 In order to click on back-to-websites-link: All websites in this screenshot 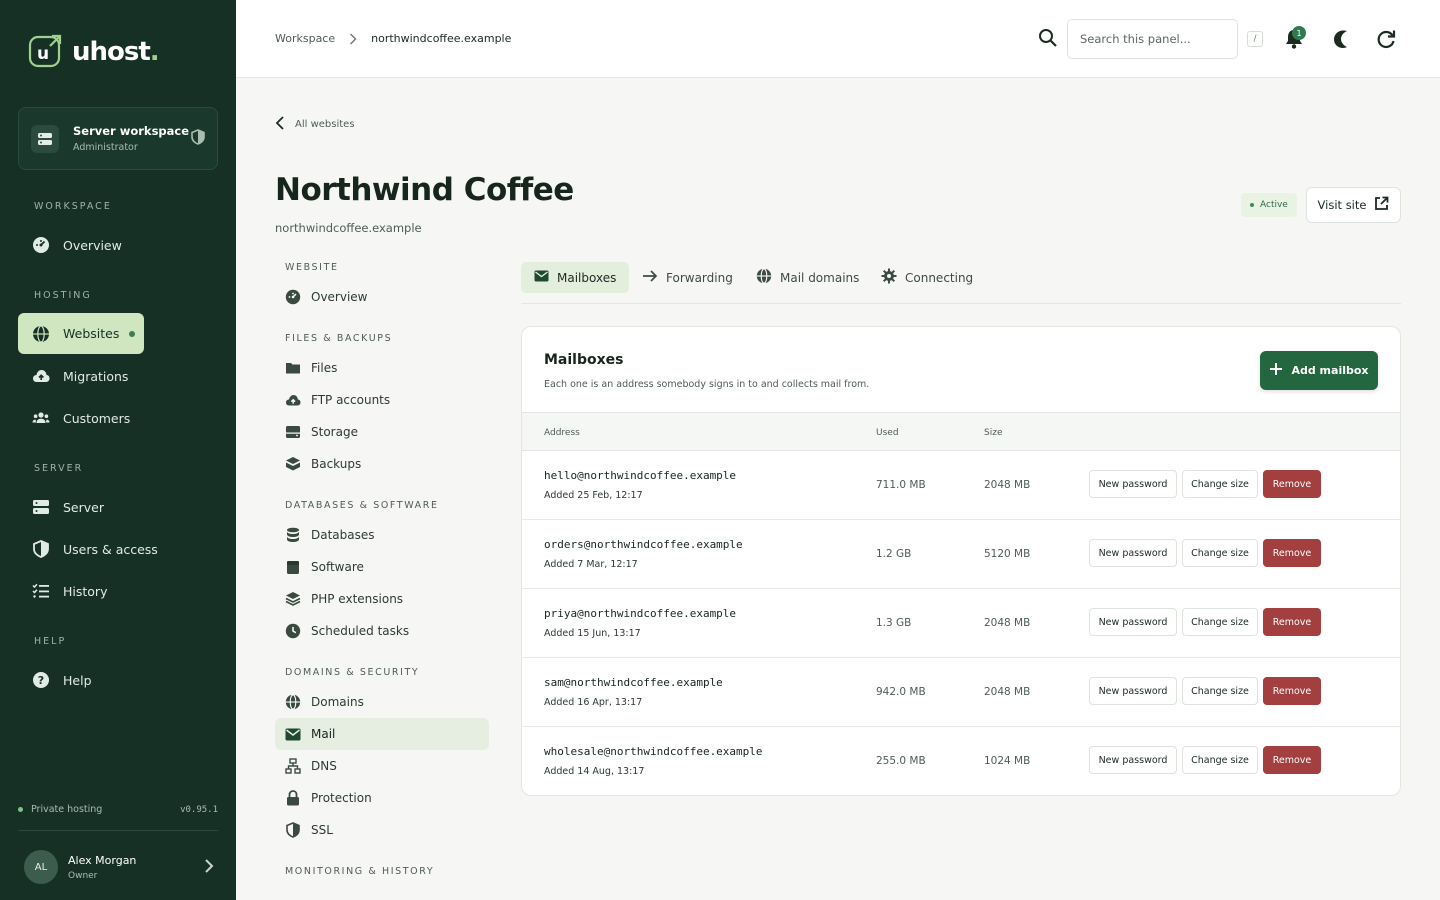, I will do `click(315, 124)`.